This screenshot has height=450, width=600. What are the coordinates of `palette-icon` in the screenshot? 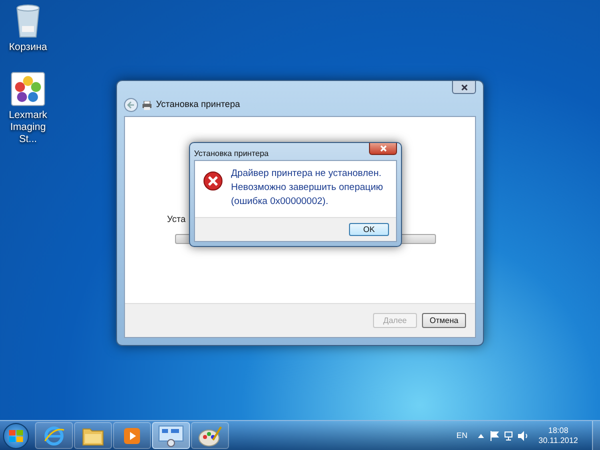 It's located at (210, 435).